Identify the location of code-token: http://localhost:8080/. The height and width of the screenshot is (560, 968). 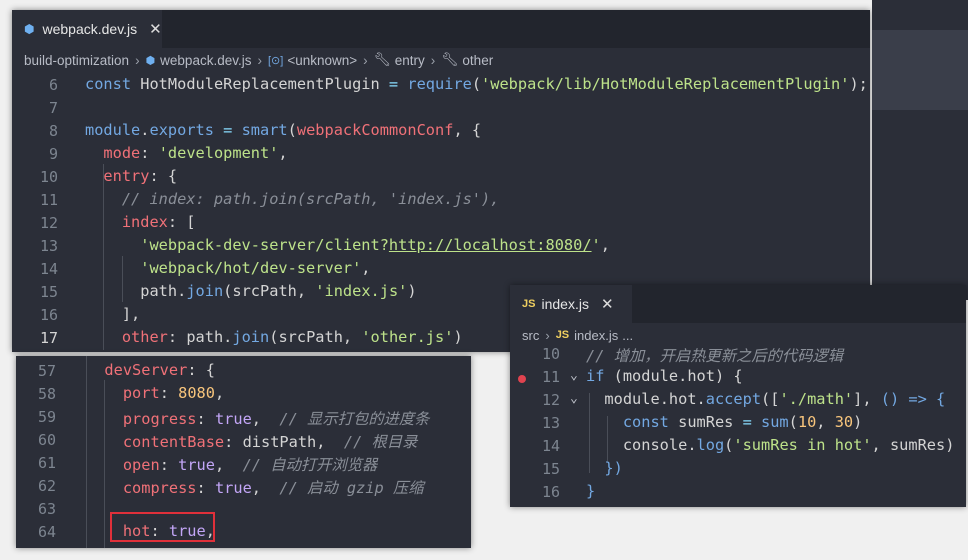
(490, 245).